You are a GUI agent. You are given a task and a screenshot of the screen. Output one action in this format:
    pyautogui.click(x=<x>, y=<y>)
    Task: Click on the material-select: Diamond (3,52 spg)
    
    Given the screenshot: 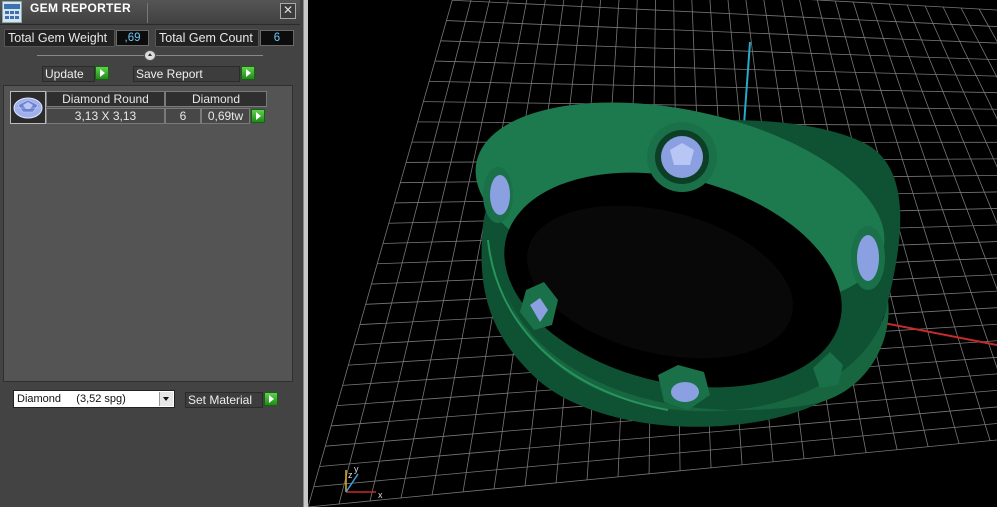 What is the action you would take?
    pyautogui.click(x=94, y=399)
    